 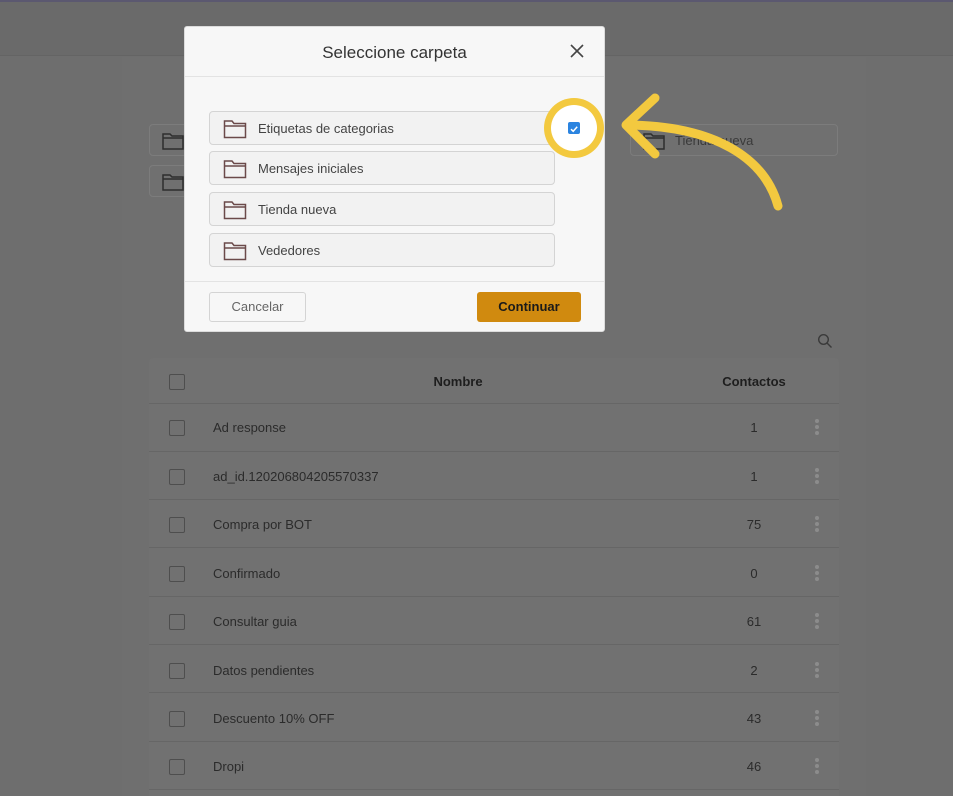 What do you see at coordinates (754, 524) in the screenshot?
I see `row-count: 75` at bounding box center [754, 524].